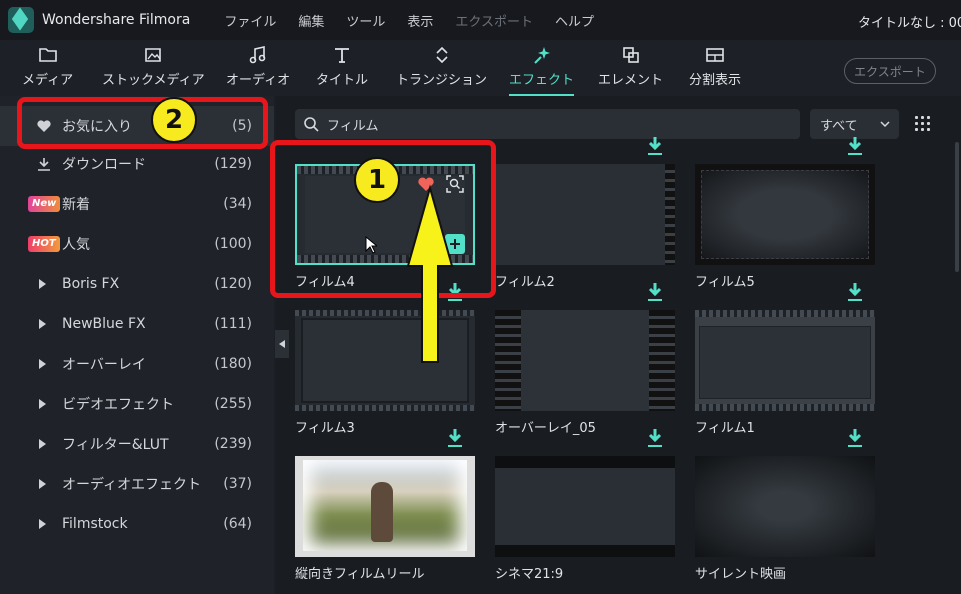  What do you see at coordinates (115, 445) in the screenshot?
I see `sidebar-item-label: フィルター&LUT` at bounding box center [115, 445].